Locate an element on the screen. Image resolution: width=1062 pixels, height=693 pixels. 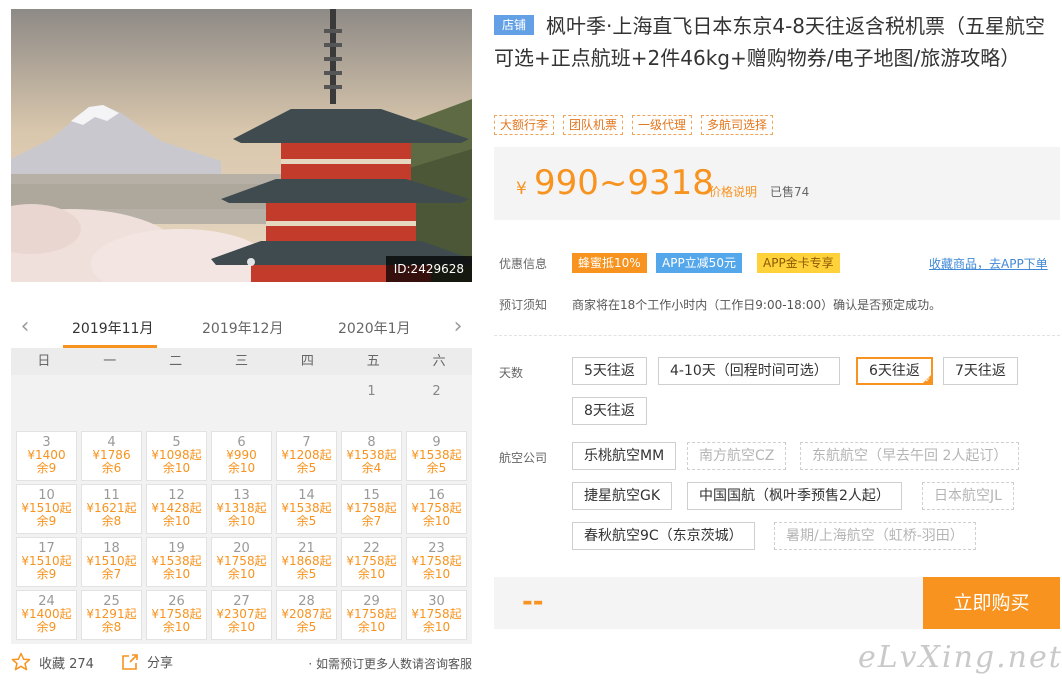
favorite-button: 收藏 274 is located at coordinates (52, 662).